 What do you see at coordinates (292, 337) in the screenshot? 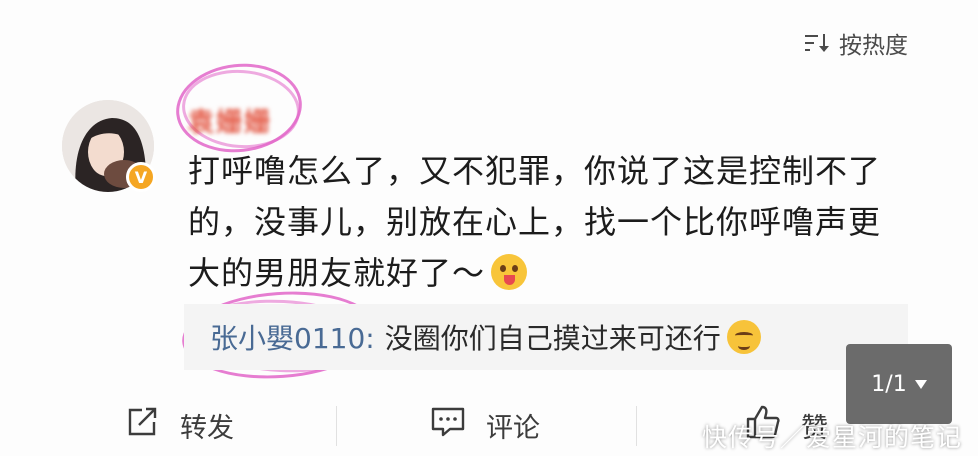
I see `reply-username: 张小嬰0110:` at bounding box center [292, 337].